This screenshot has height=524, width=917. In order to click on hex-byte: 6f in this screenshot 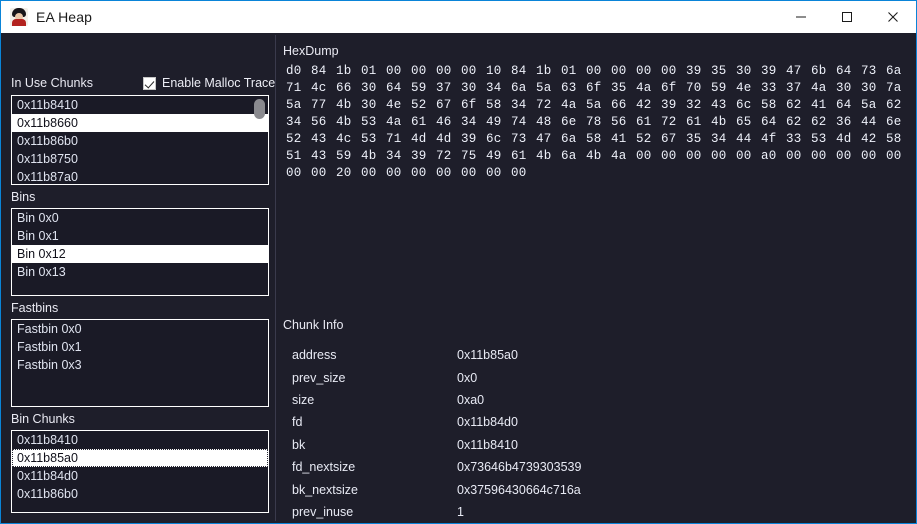, I will do `click(669, 87)`.